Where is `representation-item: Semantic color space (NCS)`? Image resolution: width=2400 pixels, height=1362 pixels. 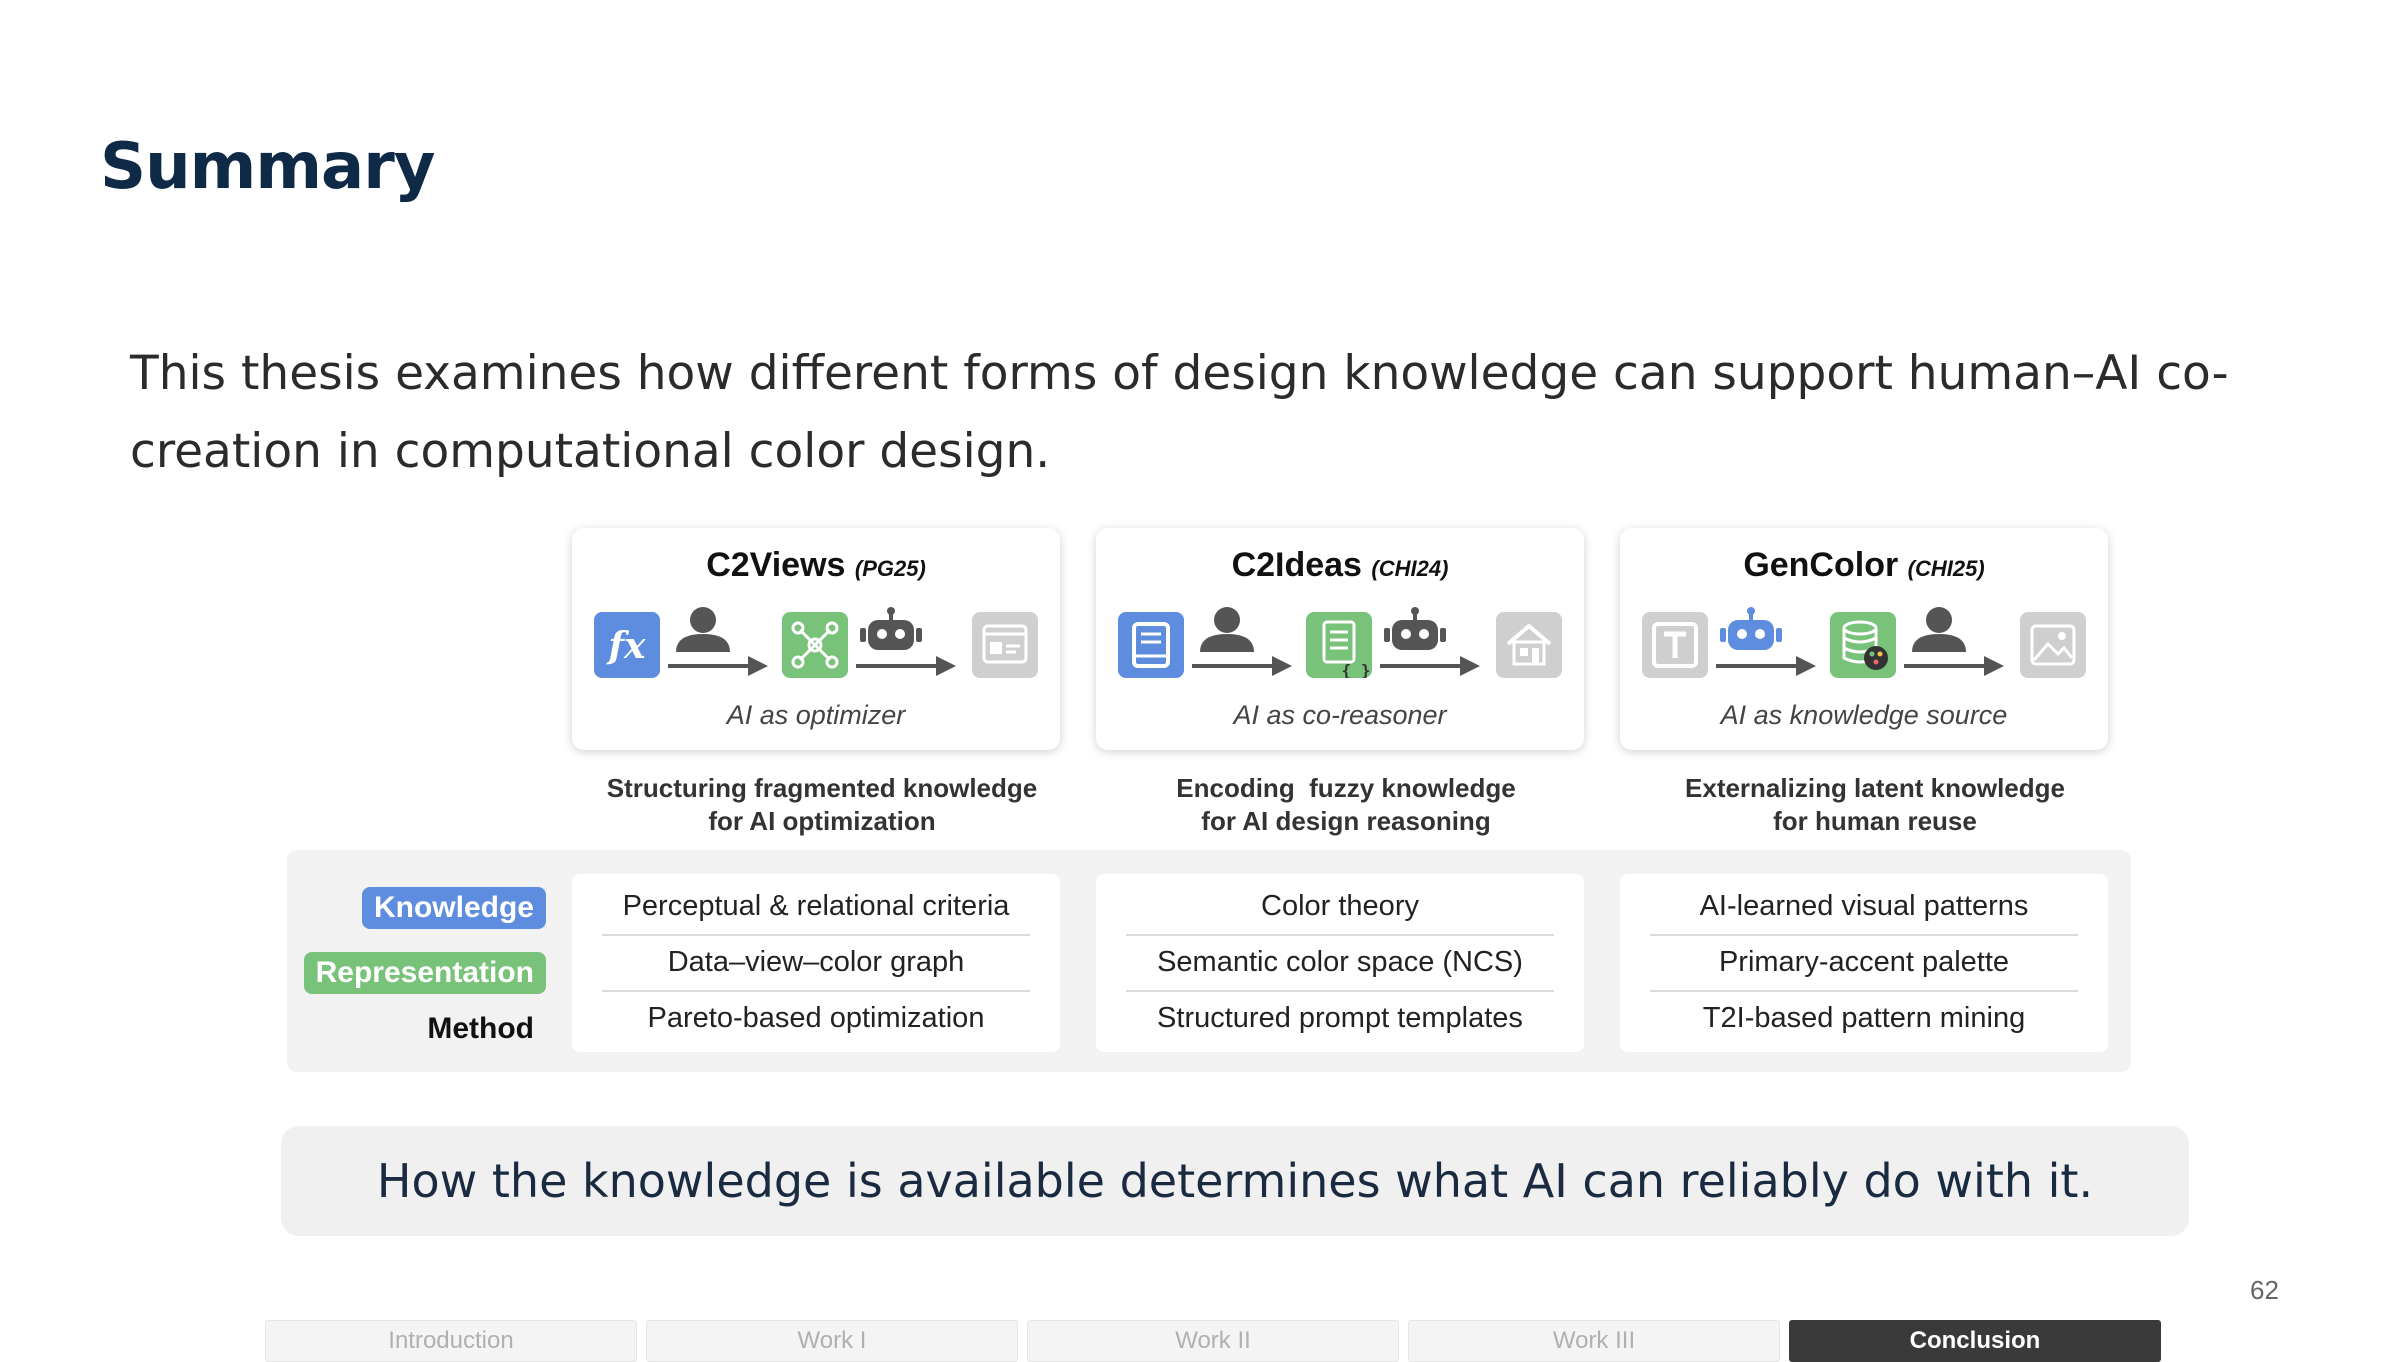 representation-item: Semantic color space (NCS) is located at coordinates (1340, 962).